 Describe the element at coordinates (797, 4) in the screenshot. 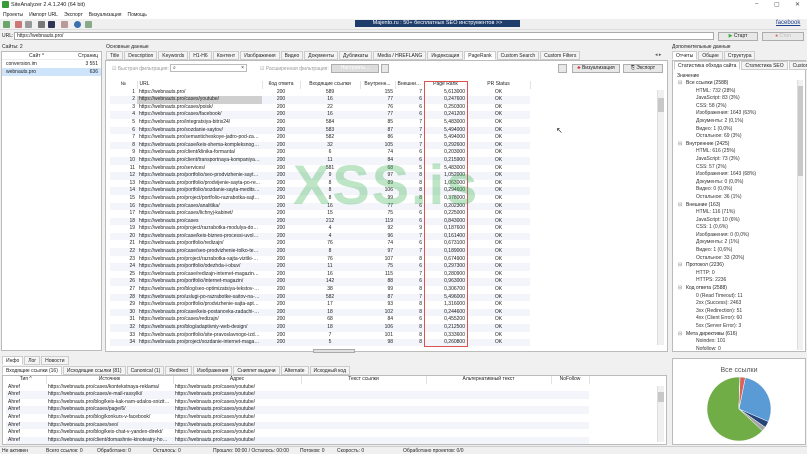

I see `close-button: ✕` at that location.